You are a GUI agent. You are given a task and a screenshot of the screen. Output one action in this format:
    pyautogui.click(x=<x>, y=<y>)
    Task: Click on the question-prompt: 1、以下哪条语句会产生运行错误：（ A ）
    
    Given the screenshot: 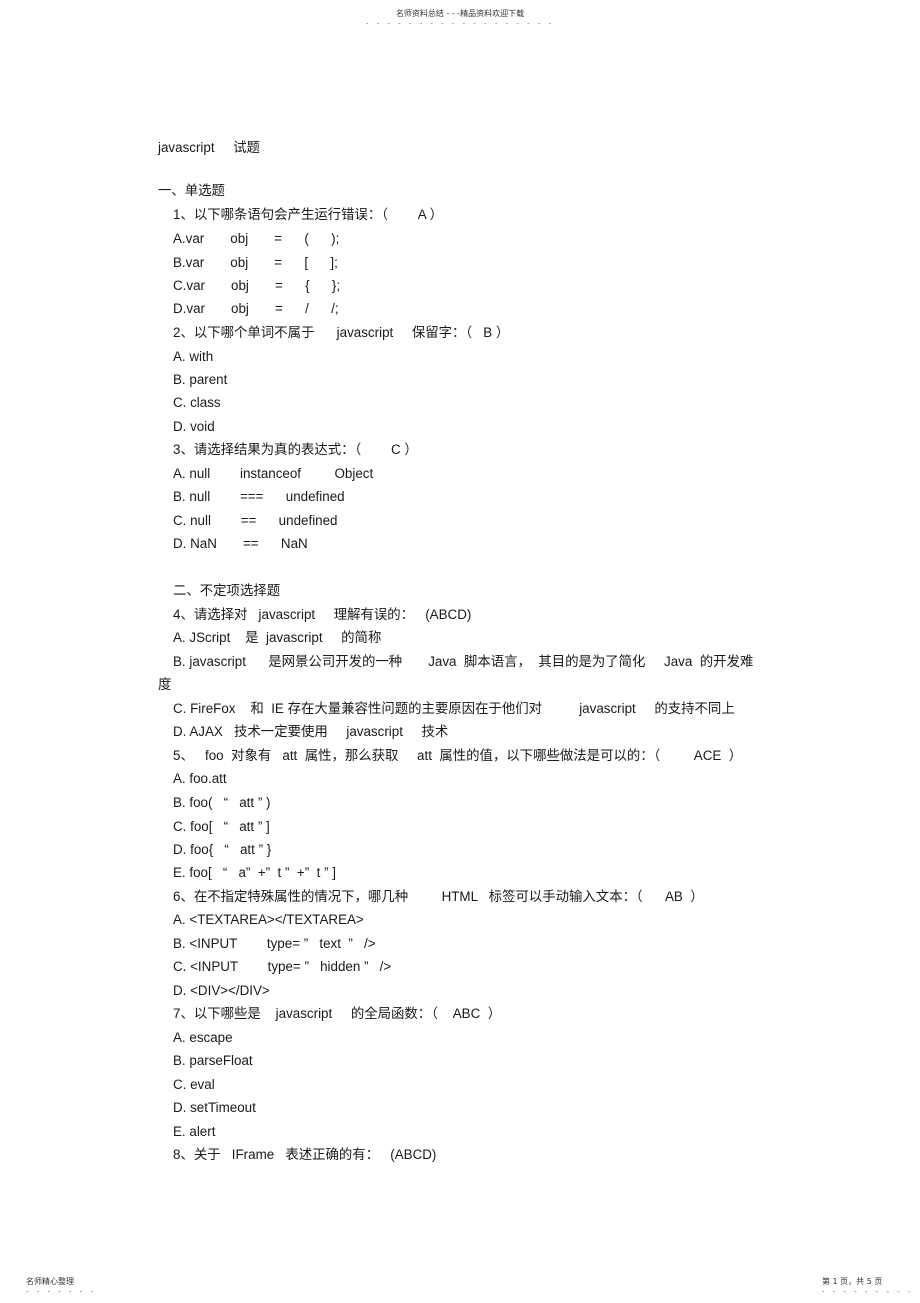 What is the action you would take?
    pyautogui.click(x=308, y=214)
    